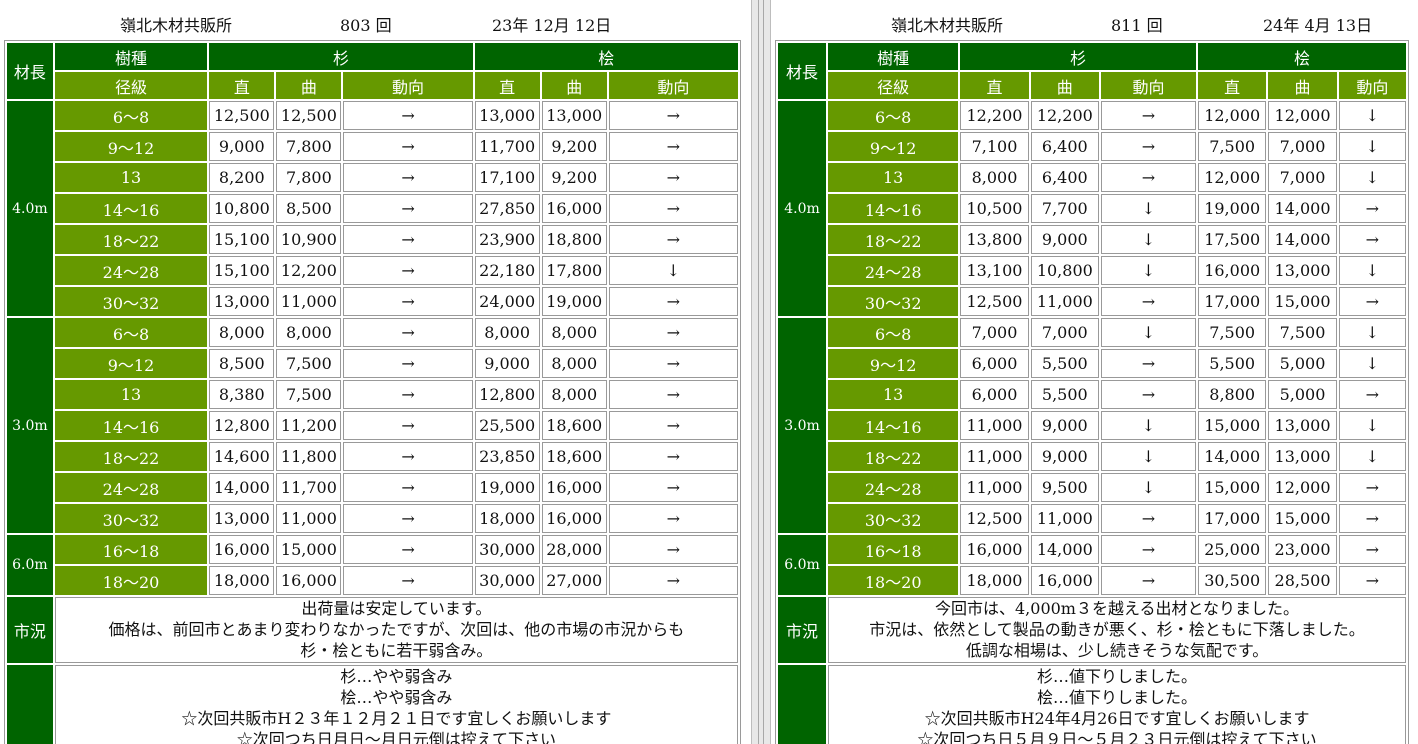  What do you see at coordinates (994, 394) in the screenshot?
I see `sugi-straight-price: 6,000` at bounding box center [994, 394].